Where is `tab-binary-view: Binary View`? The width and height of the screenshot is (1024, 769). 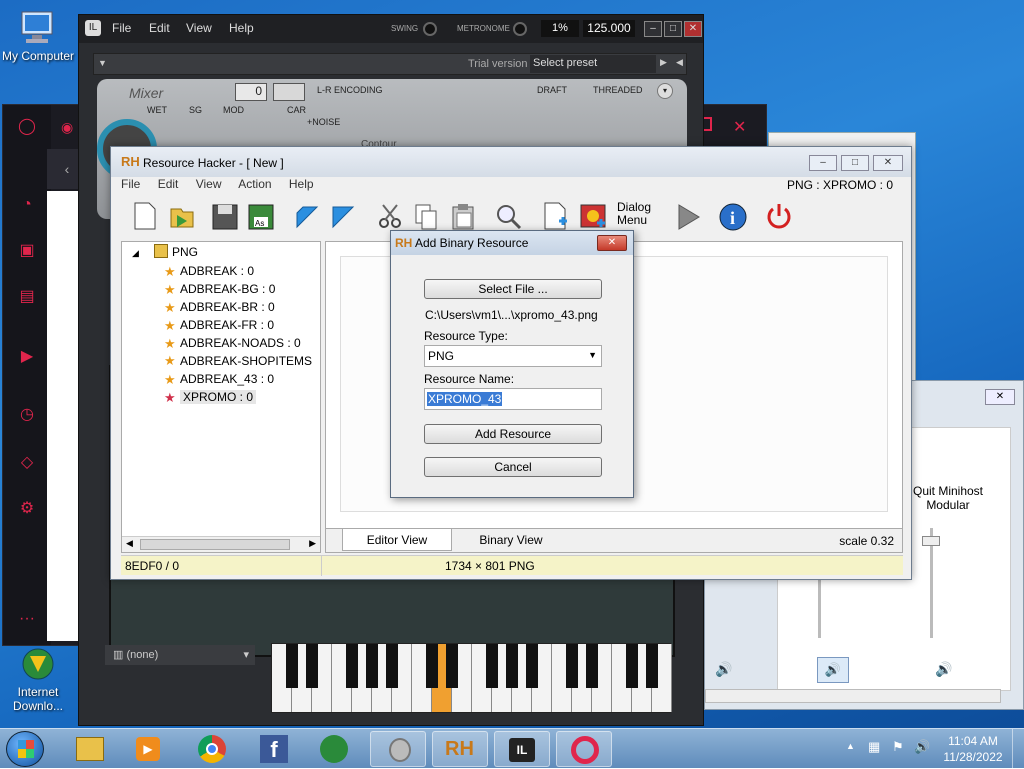 tab-binary-view: Binary View is located at coordinates (511, 540).